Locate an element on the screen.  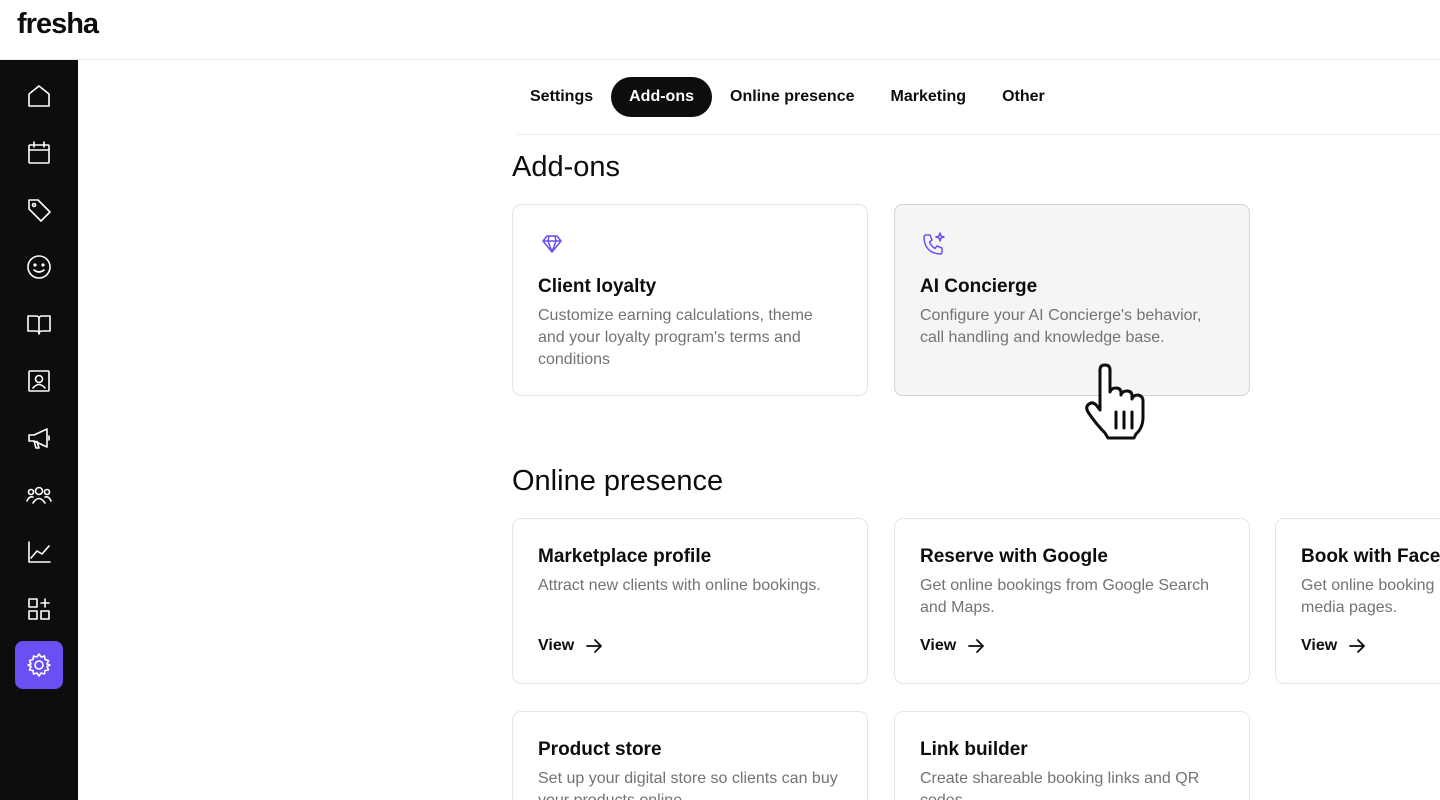
tab-marketing: Marketing is located at coordinates (929, 97).